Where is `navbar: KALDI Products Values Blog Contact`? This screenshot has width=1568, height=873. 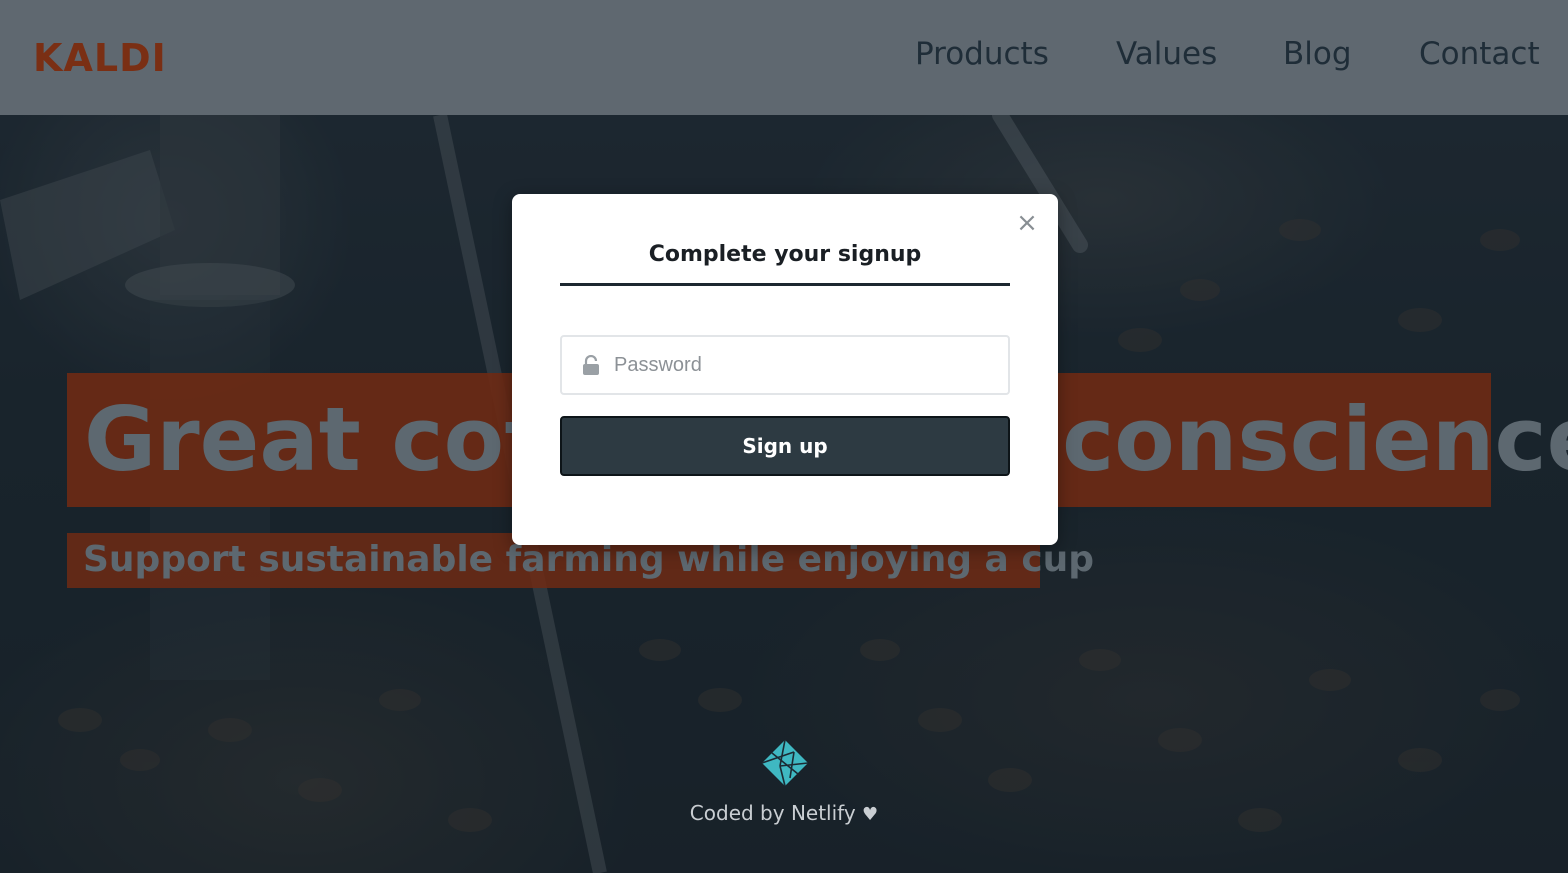 navbar: KALDI Products Values Blog Contact is located at coordinates (784, 57).